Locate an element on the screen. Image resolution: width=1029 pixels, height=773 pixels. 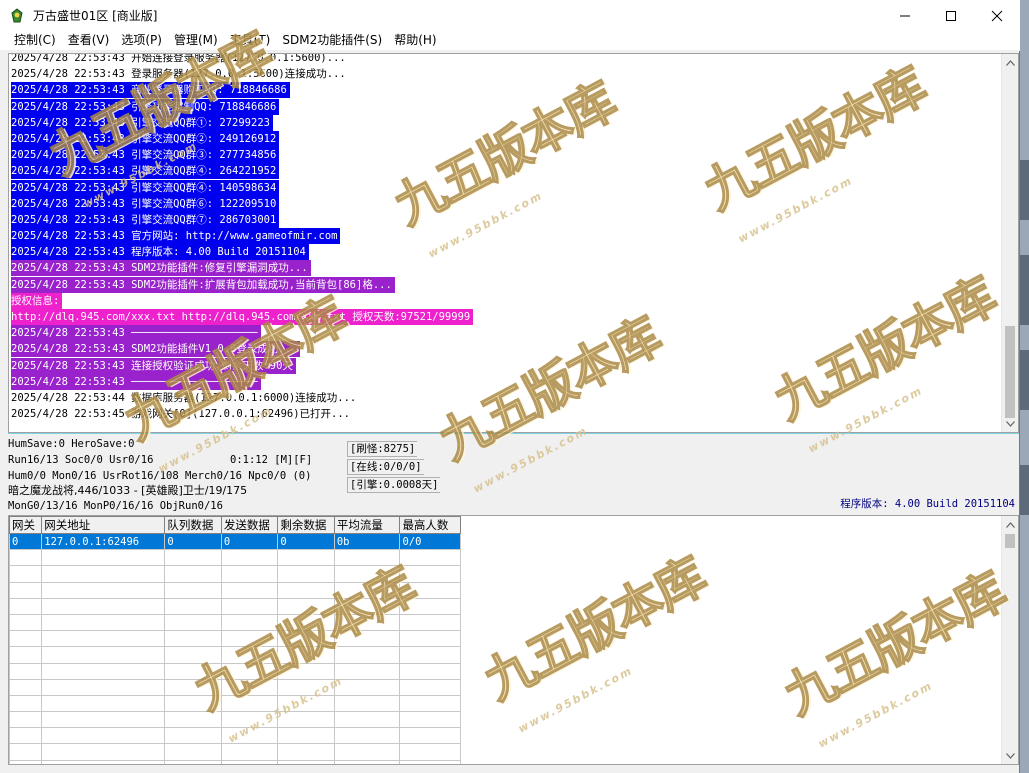
menu-view: 查看(V) is located at coordinates (89, 40).